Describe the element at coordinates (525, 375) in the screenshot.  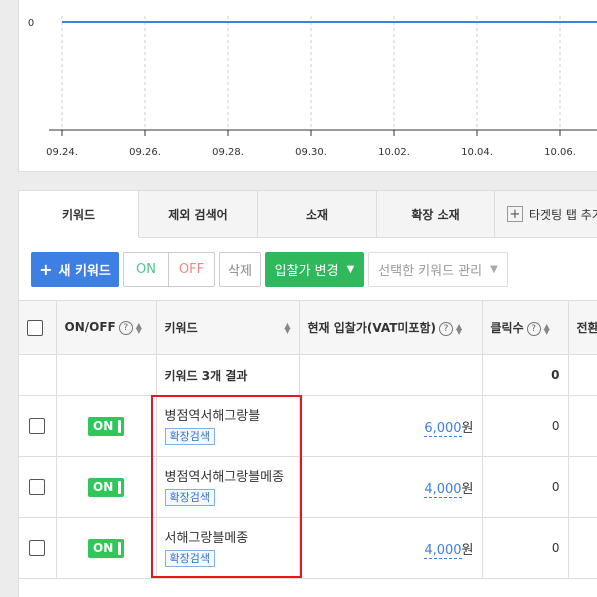
I see `summary-clicks: 0` at that location.